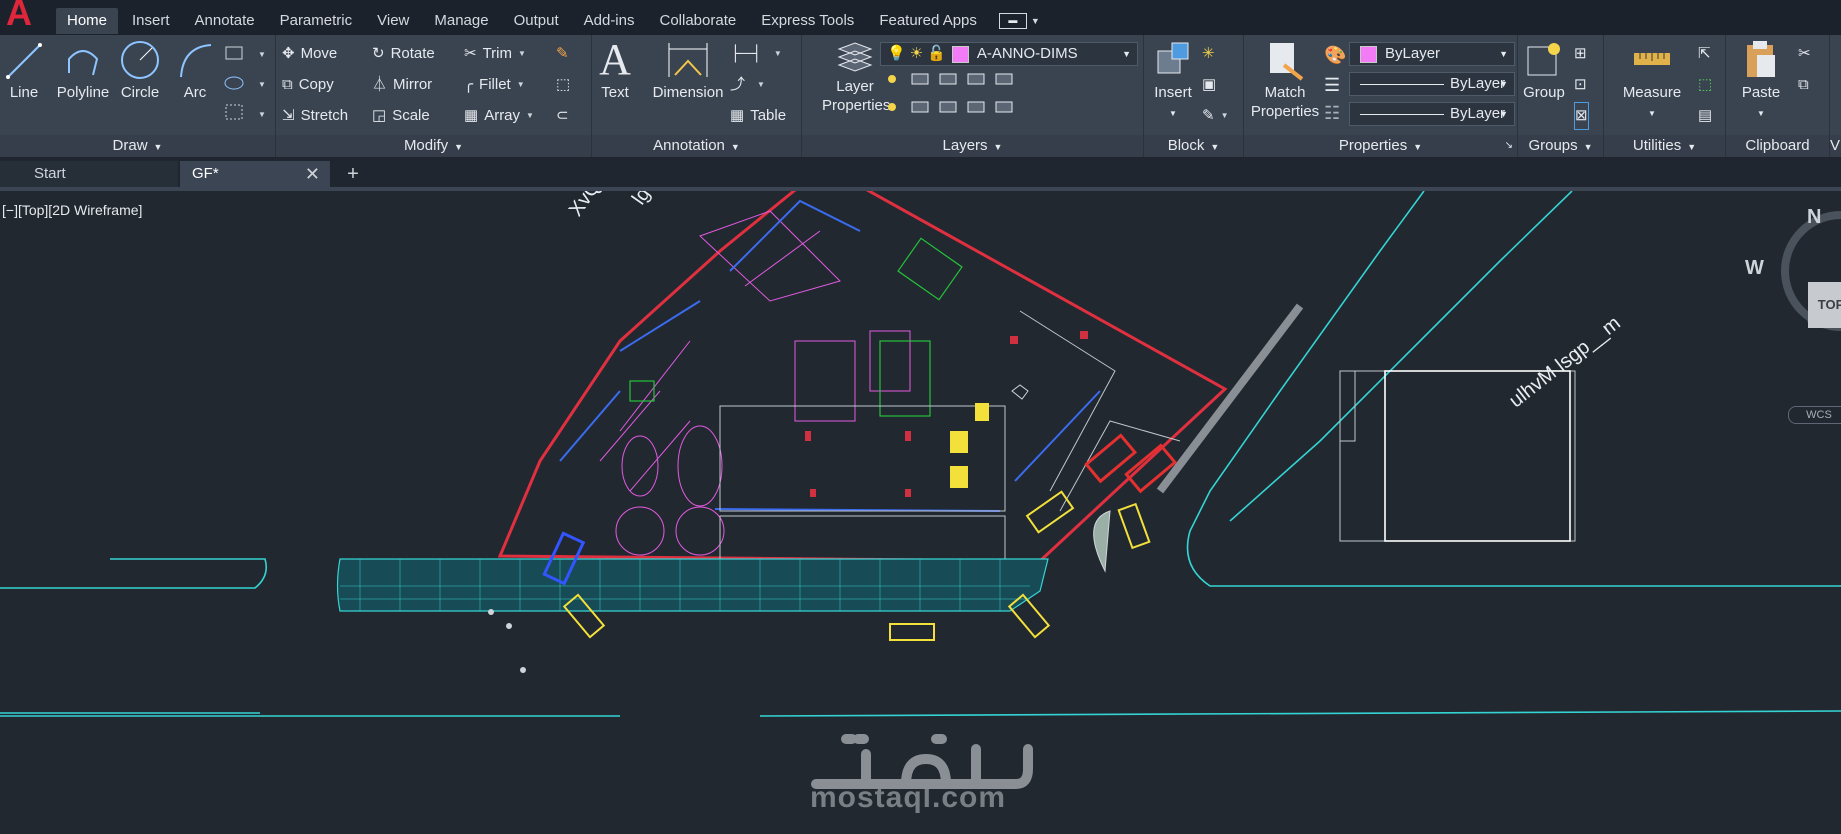  What do you see at coordinates (137, 146) in the screenshot?
I see `panel-title-draw: Draw ▼` at bounding box center [137, 146].